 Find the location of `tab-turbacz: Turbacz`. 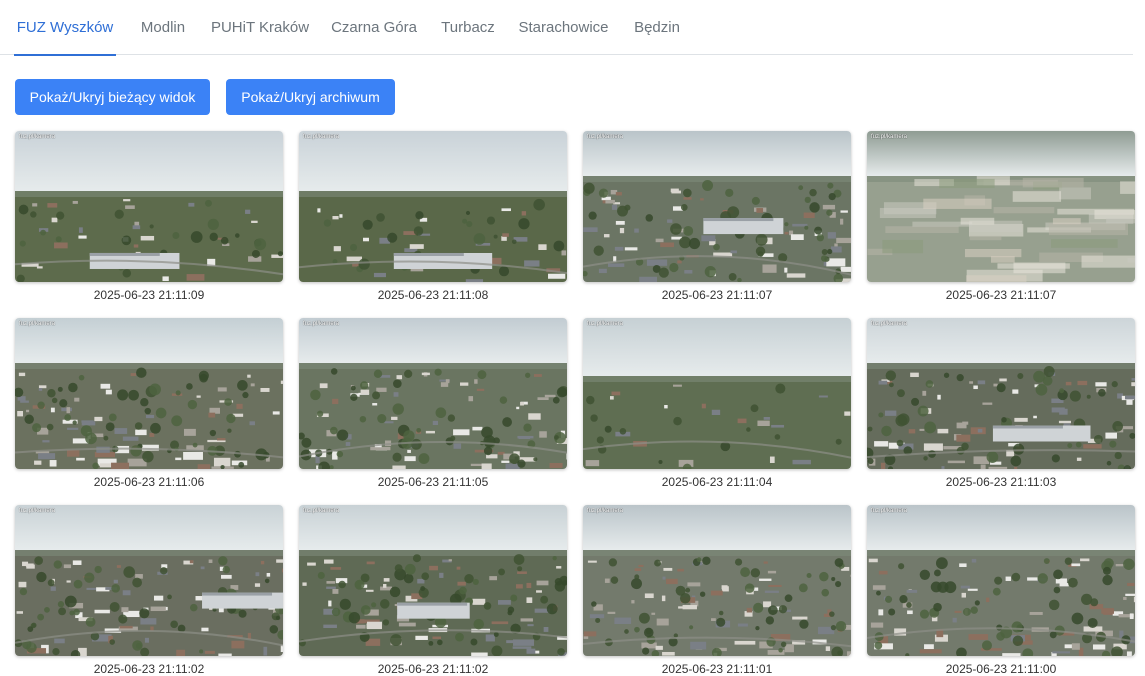

tab-turbacz: Turbacz is located at coordinates (468, 27).